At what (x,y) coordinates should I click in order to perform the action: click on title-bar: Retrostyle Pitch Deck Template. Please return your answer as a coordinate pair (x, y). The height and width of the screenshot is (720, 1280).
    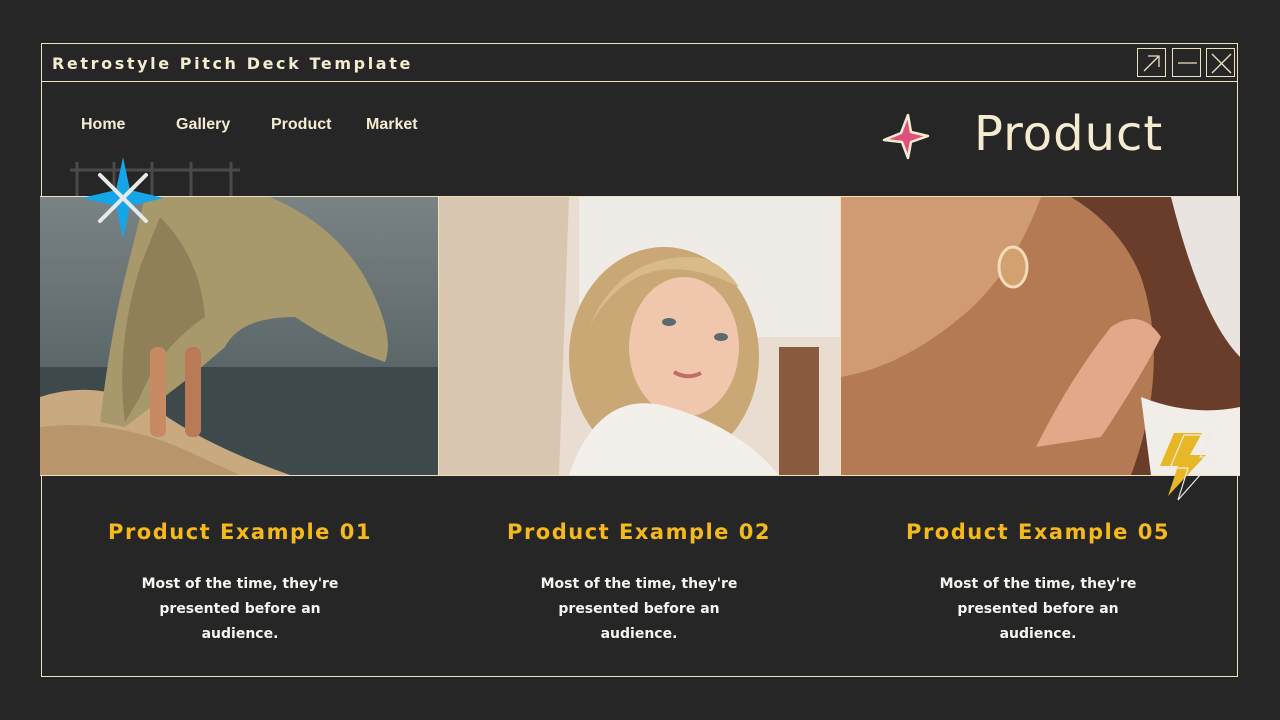
    Looking at the image, I should click on (639, 63).